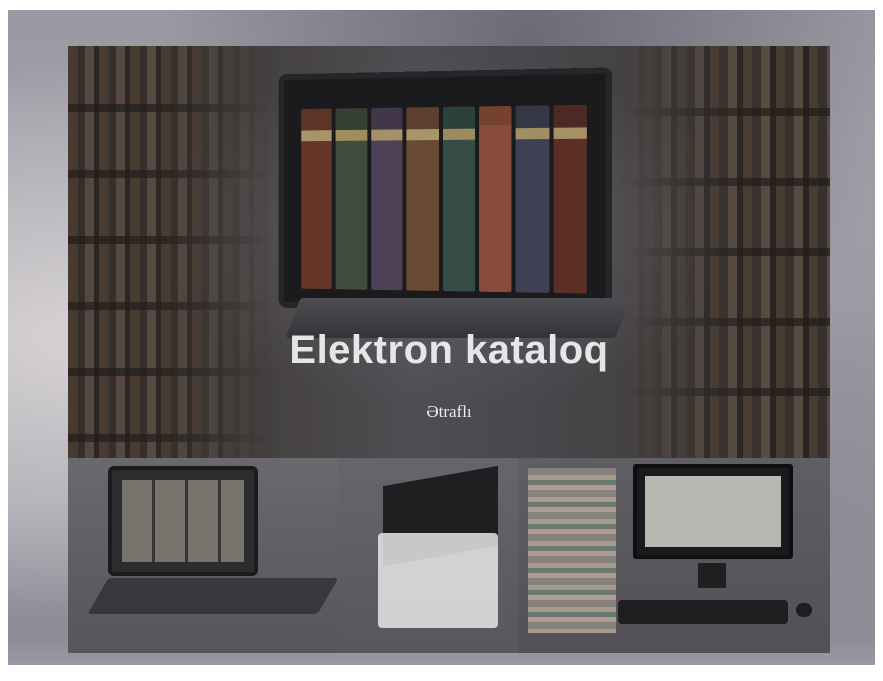 This screenshot has height=681, width=883. Describe the element at coordinates (203, 555) in the screenshot. I see `thumbnail-laptop-catalog` at that location.